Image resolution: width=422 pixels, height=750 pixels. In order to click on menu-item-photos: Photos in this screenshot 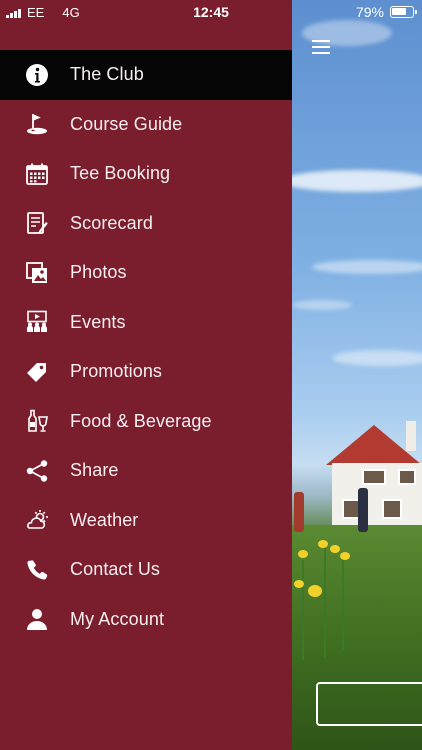, I will do `click(146, 273)`.